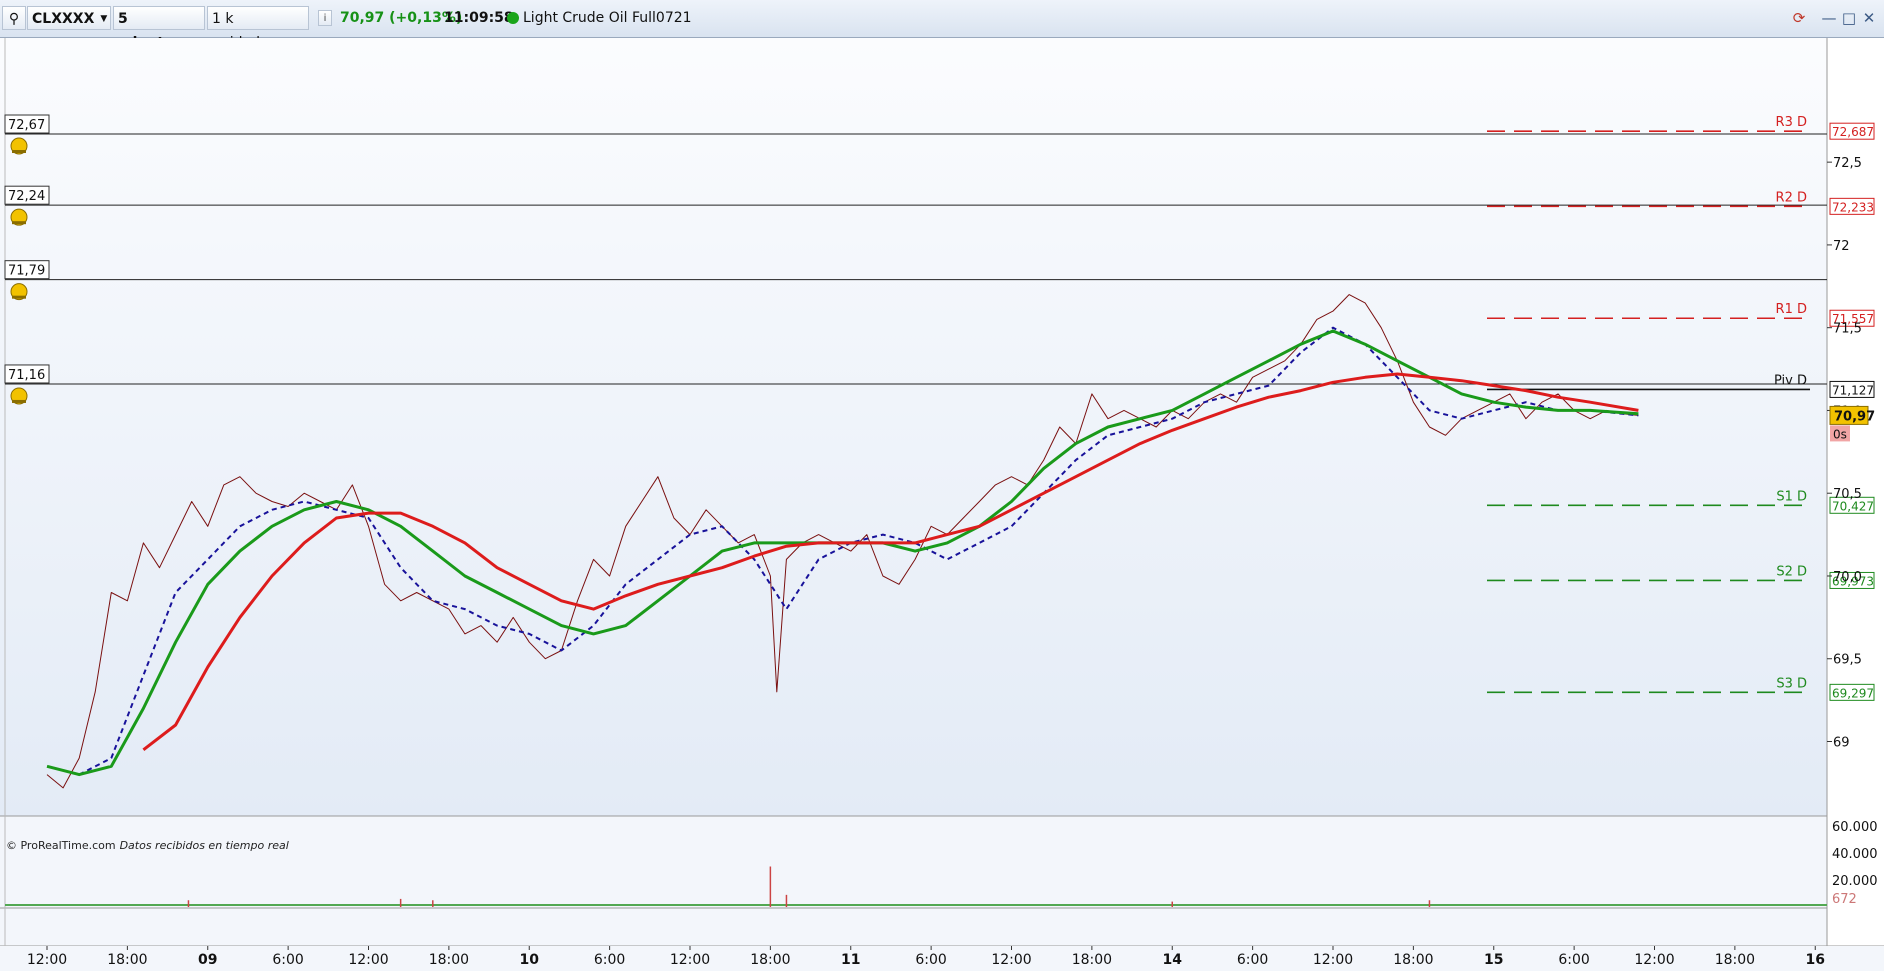 Image resolution: width=1884 pixels, height=975 pixels. I want to click on x-tick-label: 16, so click(1815, 960).